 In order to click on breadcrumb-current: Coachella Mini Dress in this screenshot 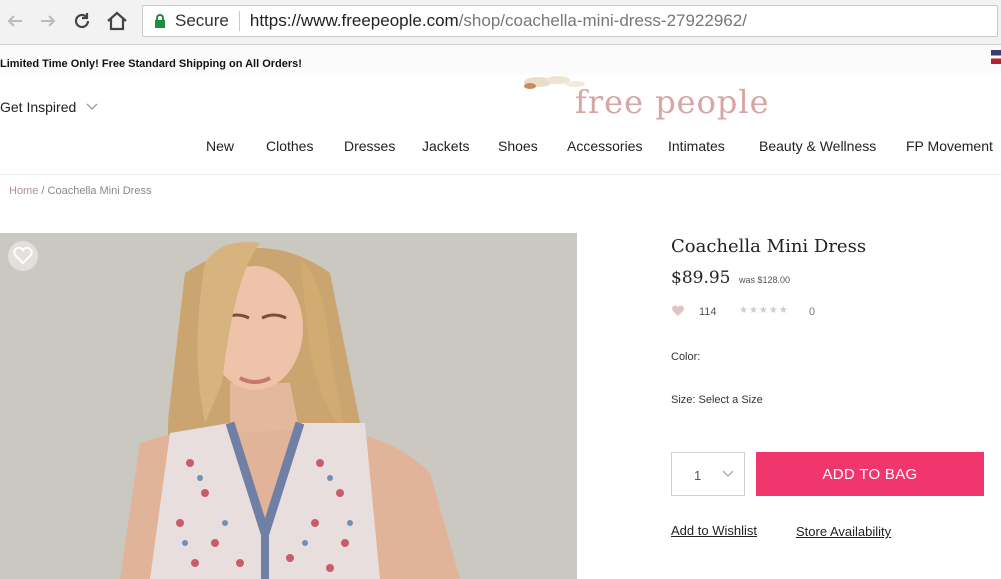, I will do `click(99, 191)`.